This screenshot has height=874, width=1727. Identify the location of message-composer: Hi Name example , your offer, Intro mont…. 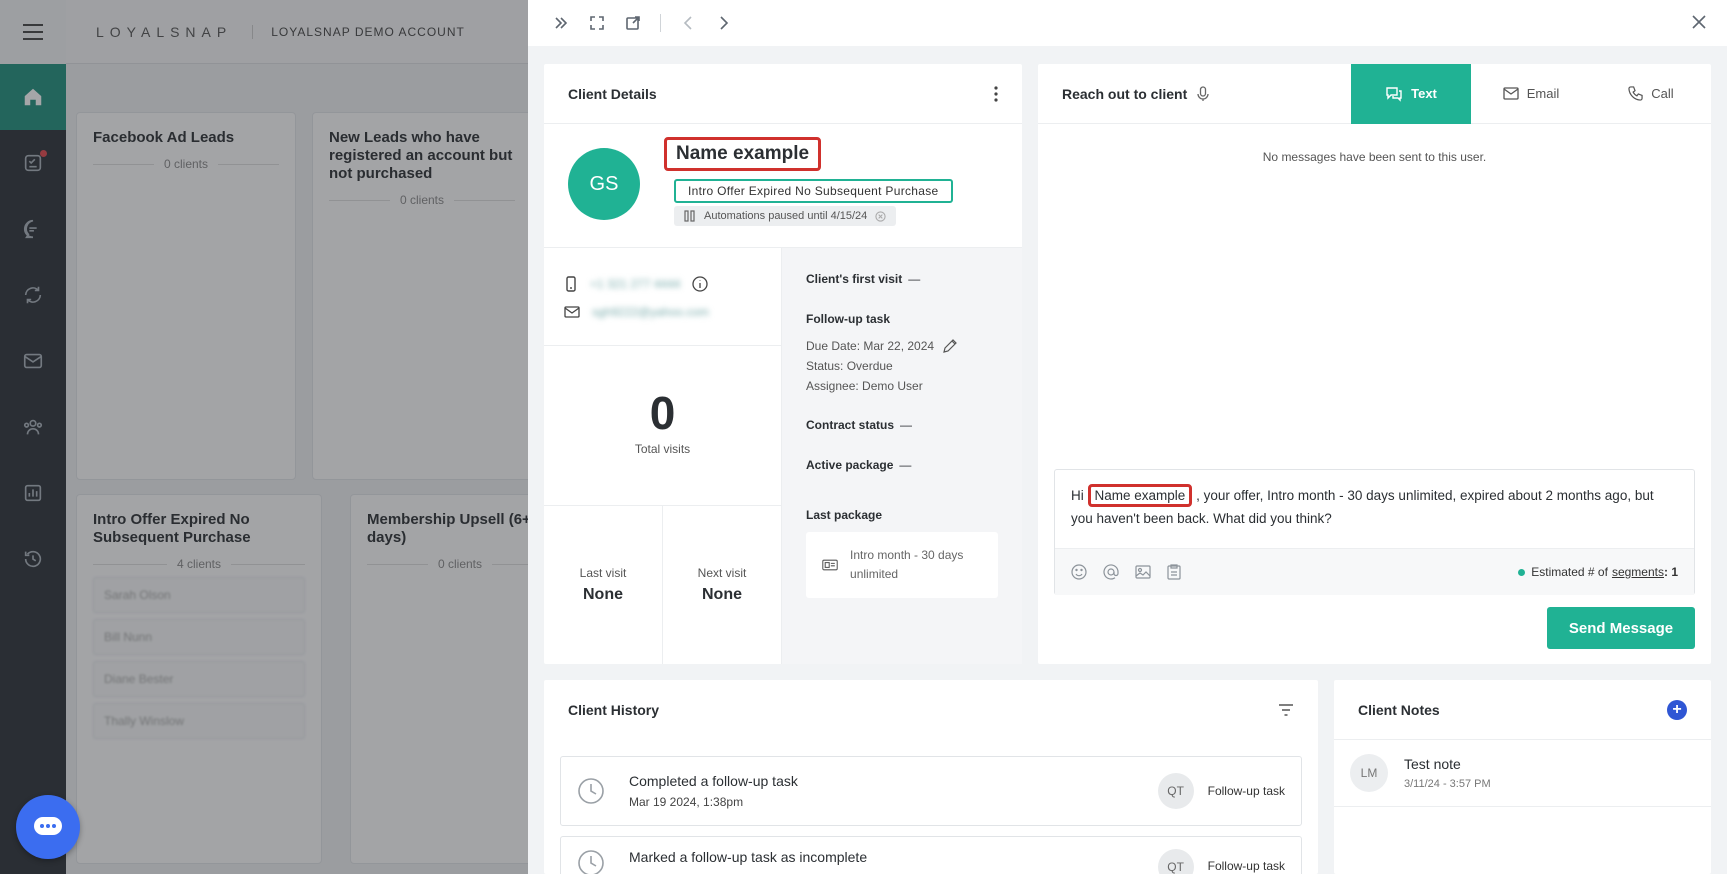
(1374, 532).